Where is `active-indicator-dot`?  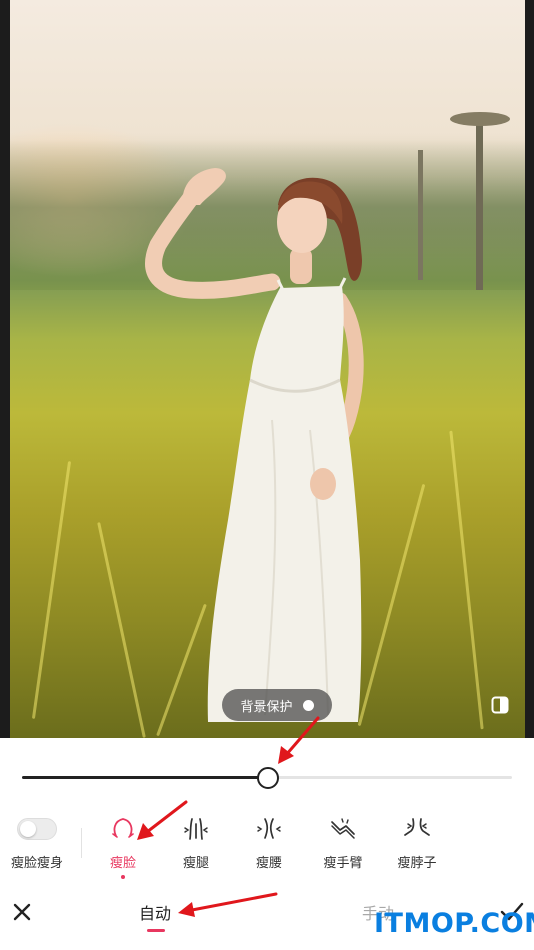
active-indicator-dot is located at coordinates (123, 877).